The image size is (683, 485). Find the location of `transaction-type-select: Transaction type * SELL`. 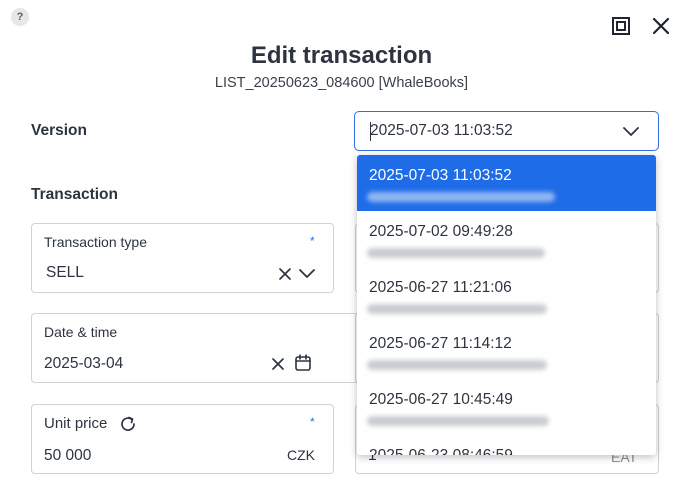

transaction-type-select: Transaction type * SELL is located at coordinates (182, 258).